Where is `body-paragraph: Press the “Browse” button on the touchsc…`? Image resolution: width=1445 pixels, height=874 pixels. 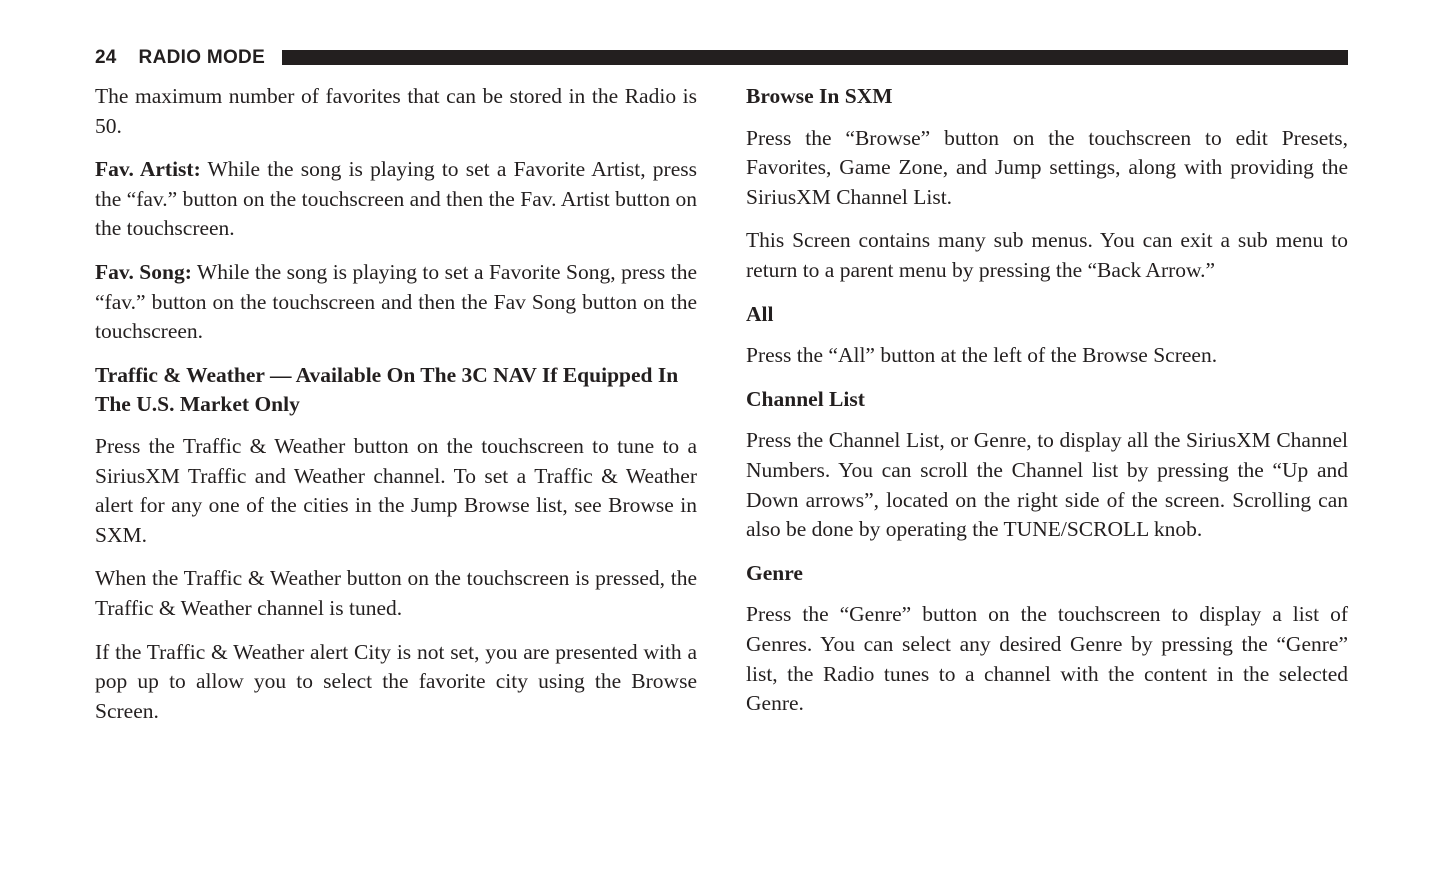 body-paragraph: Press the “Browse” button on the touchsc… is located at coordinates (1047, 167).